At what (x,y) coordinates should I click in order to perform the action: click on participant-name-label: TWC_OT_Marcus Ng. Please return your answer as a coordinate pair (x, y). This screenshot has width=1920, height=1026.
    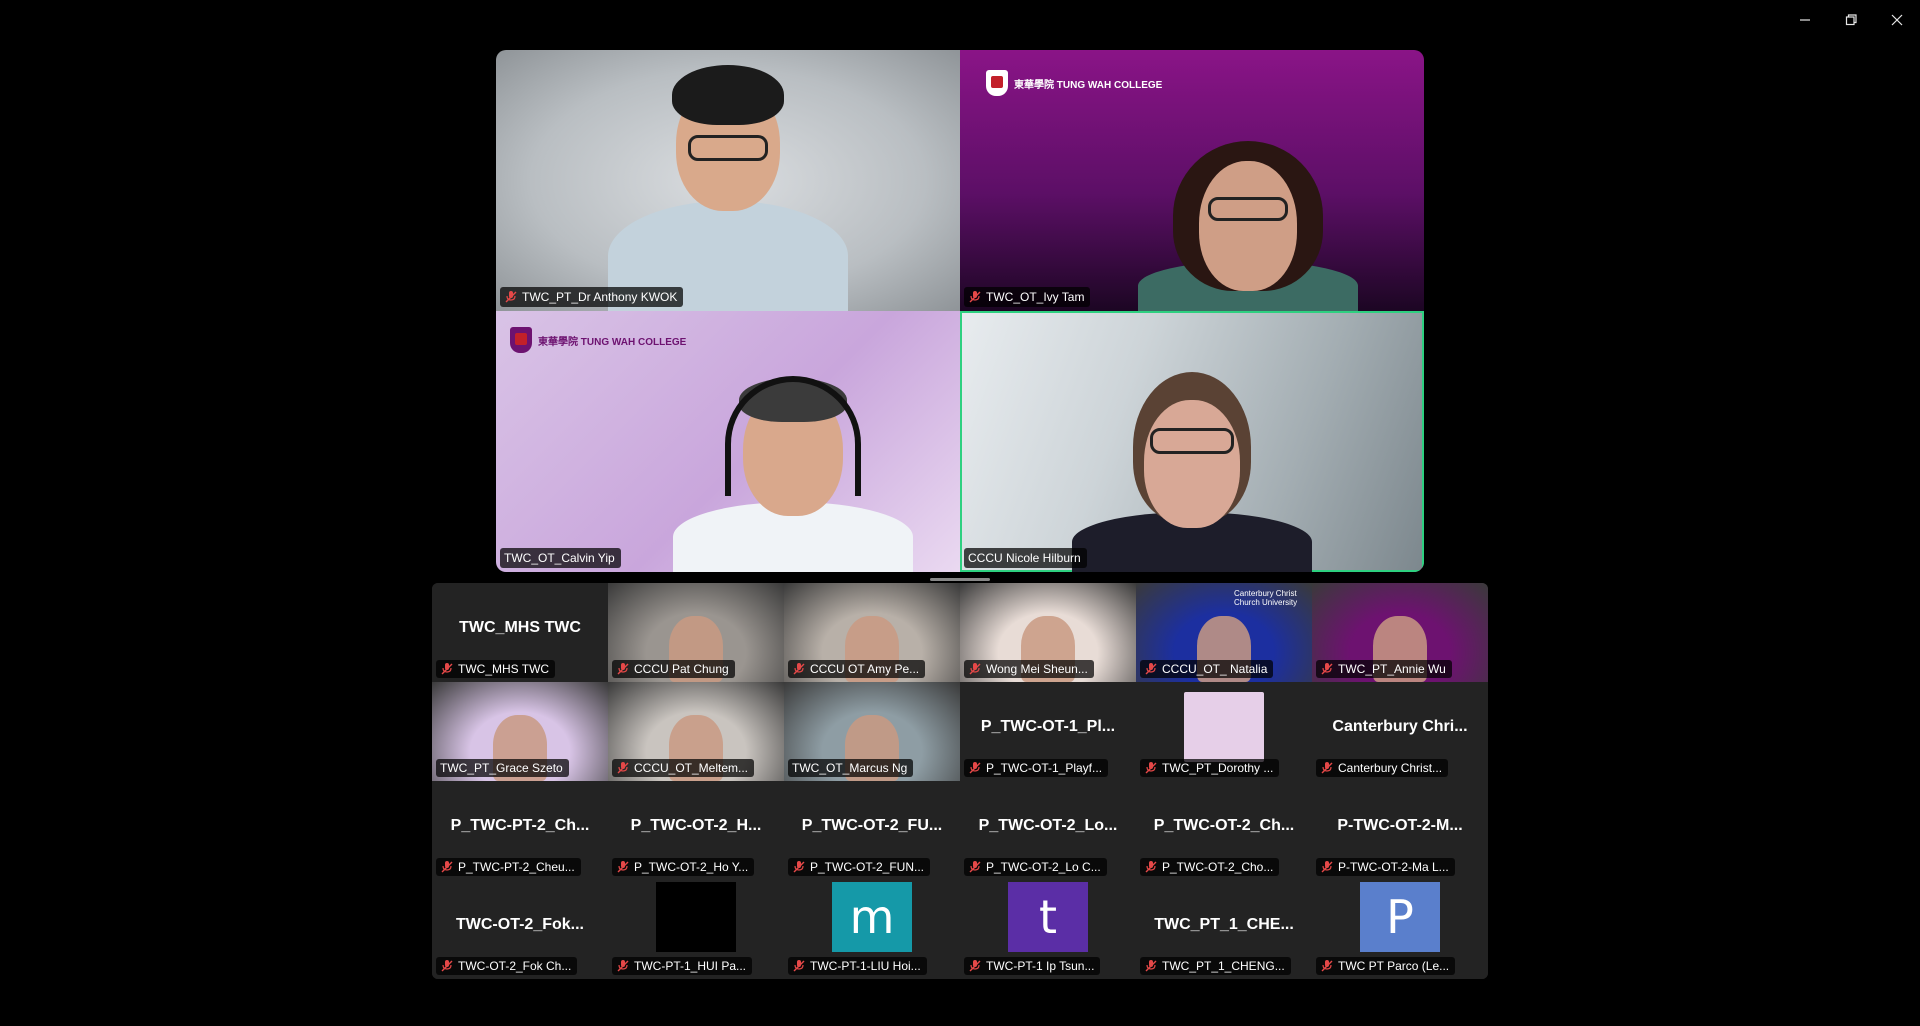
    Looking at the image, I should click on (851, 768).